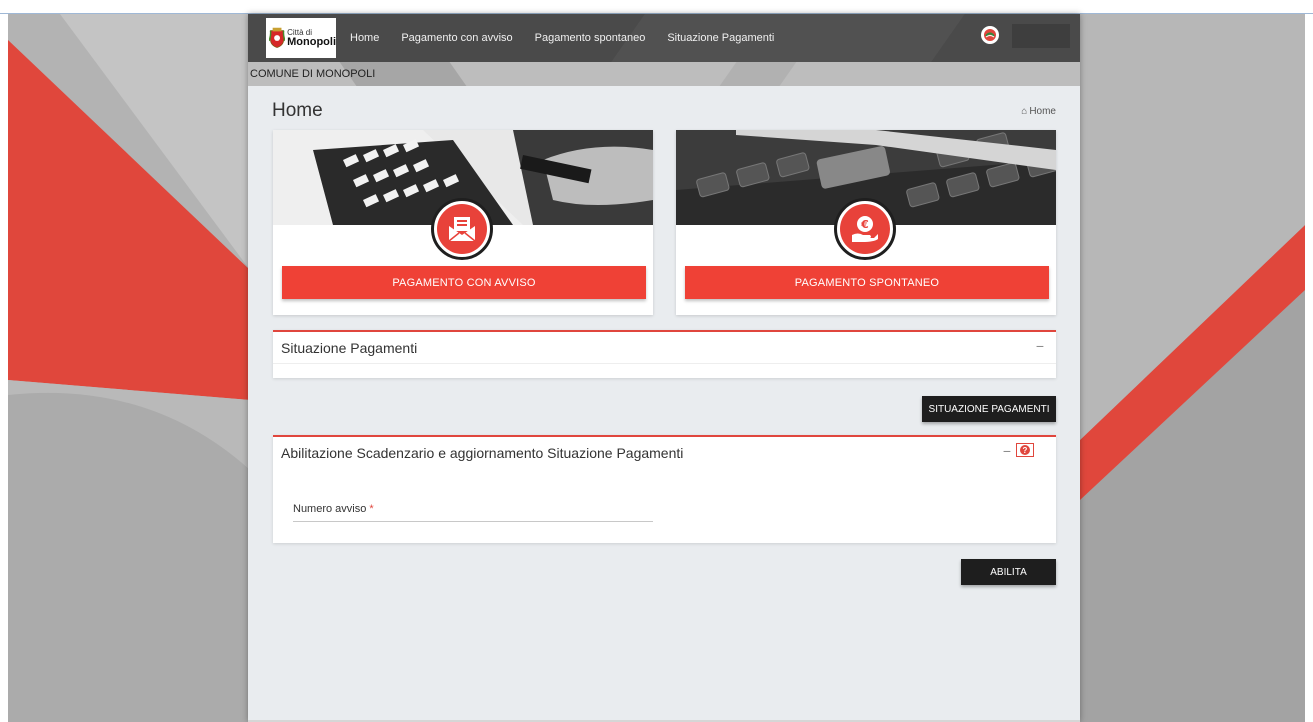 This screenshot has height=722, width=1313. What do you see at coordinates (989, 409) in the screenshot?
I see `situazione-pagamenti-button: SITUAZIONE PAGAMENTI` at bounding box center [989, 409].